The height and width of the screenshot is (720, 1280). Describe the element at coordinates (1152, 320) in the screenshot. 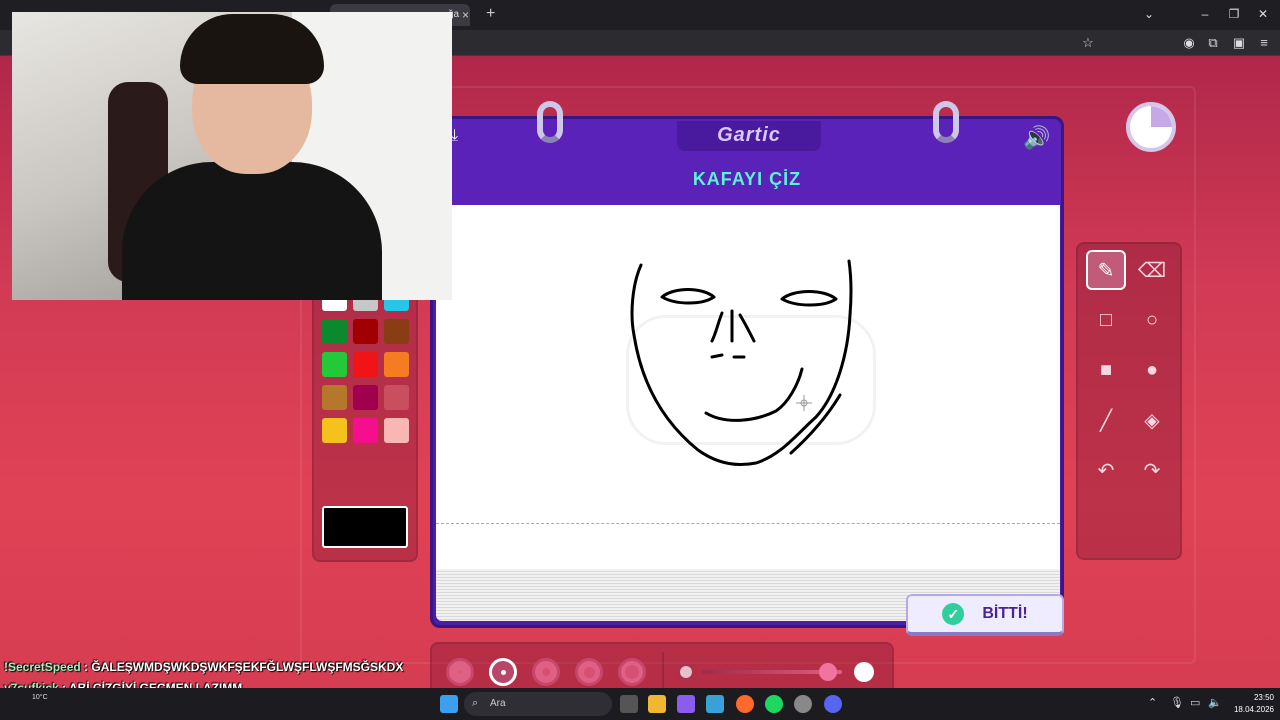

I see `circle-outline-icon: ○` at that location.